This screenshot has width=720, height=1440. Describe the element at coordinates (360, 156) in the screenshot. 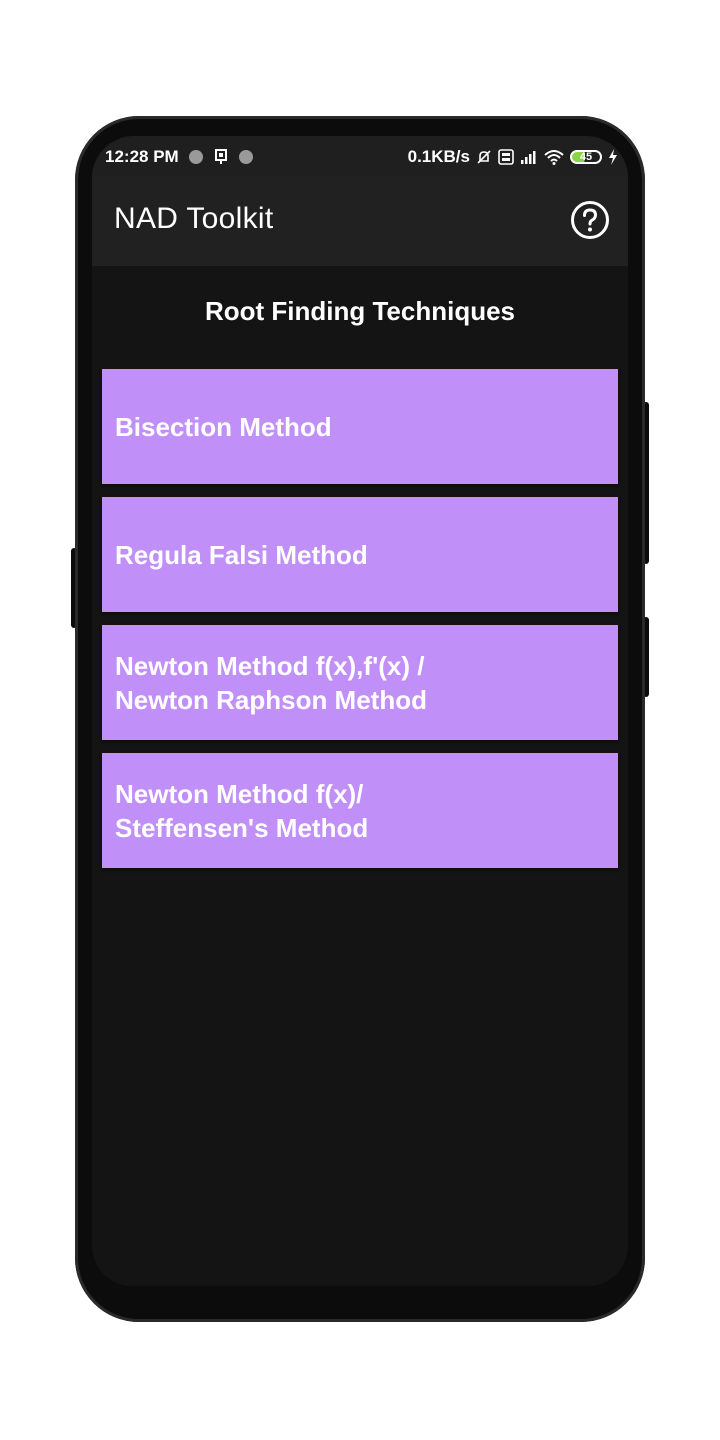

I see `status-bar: 12:28 PM 0.1KB/s 45` at that location.